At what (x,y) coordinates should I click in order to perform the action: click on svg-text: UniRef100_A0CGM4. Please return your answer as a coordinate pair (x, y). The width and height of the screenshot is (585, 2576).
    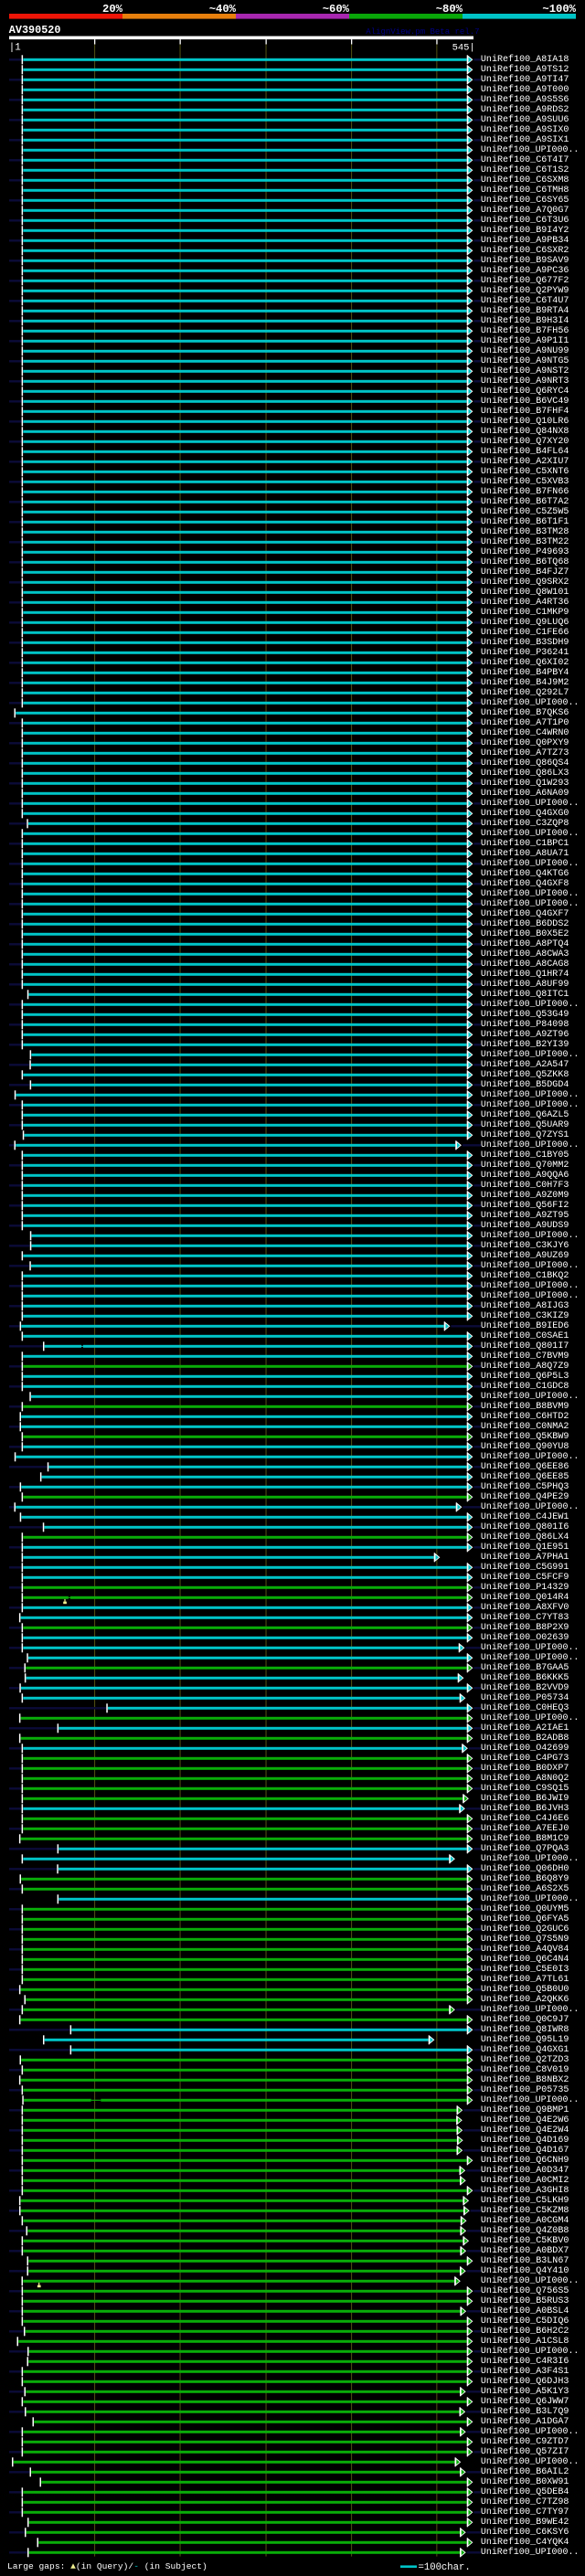
    Looking at the image, I should click on (525, 2220).